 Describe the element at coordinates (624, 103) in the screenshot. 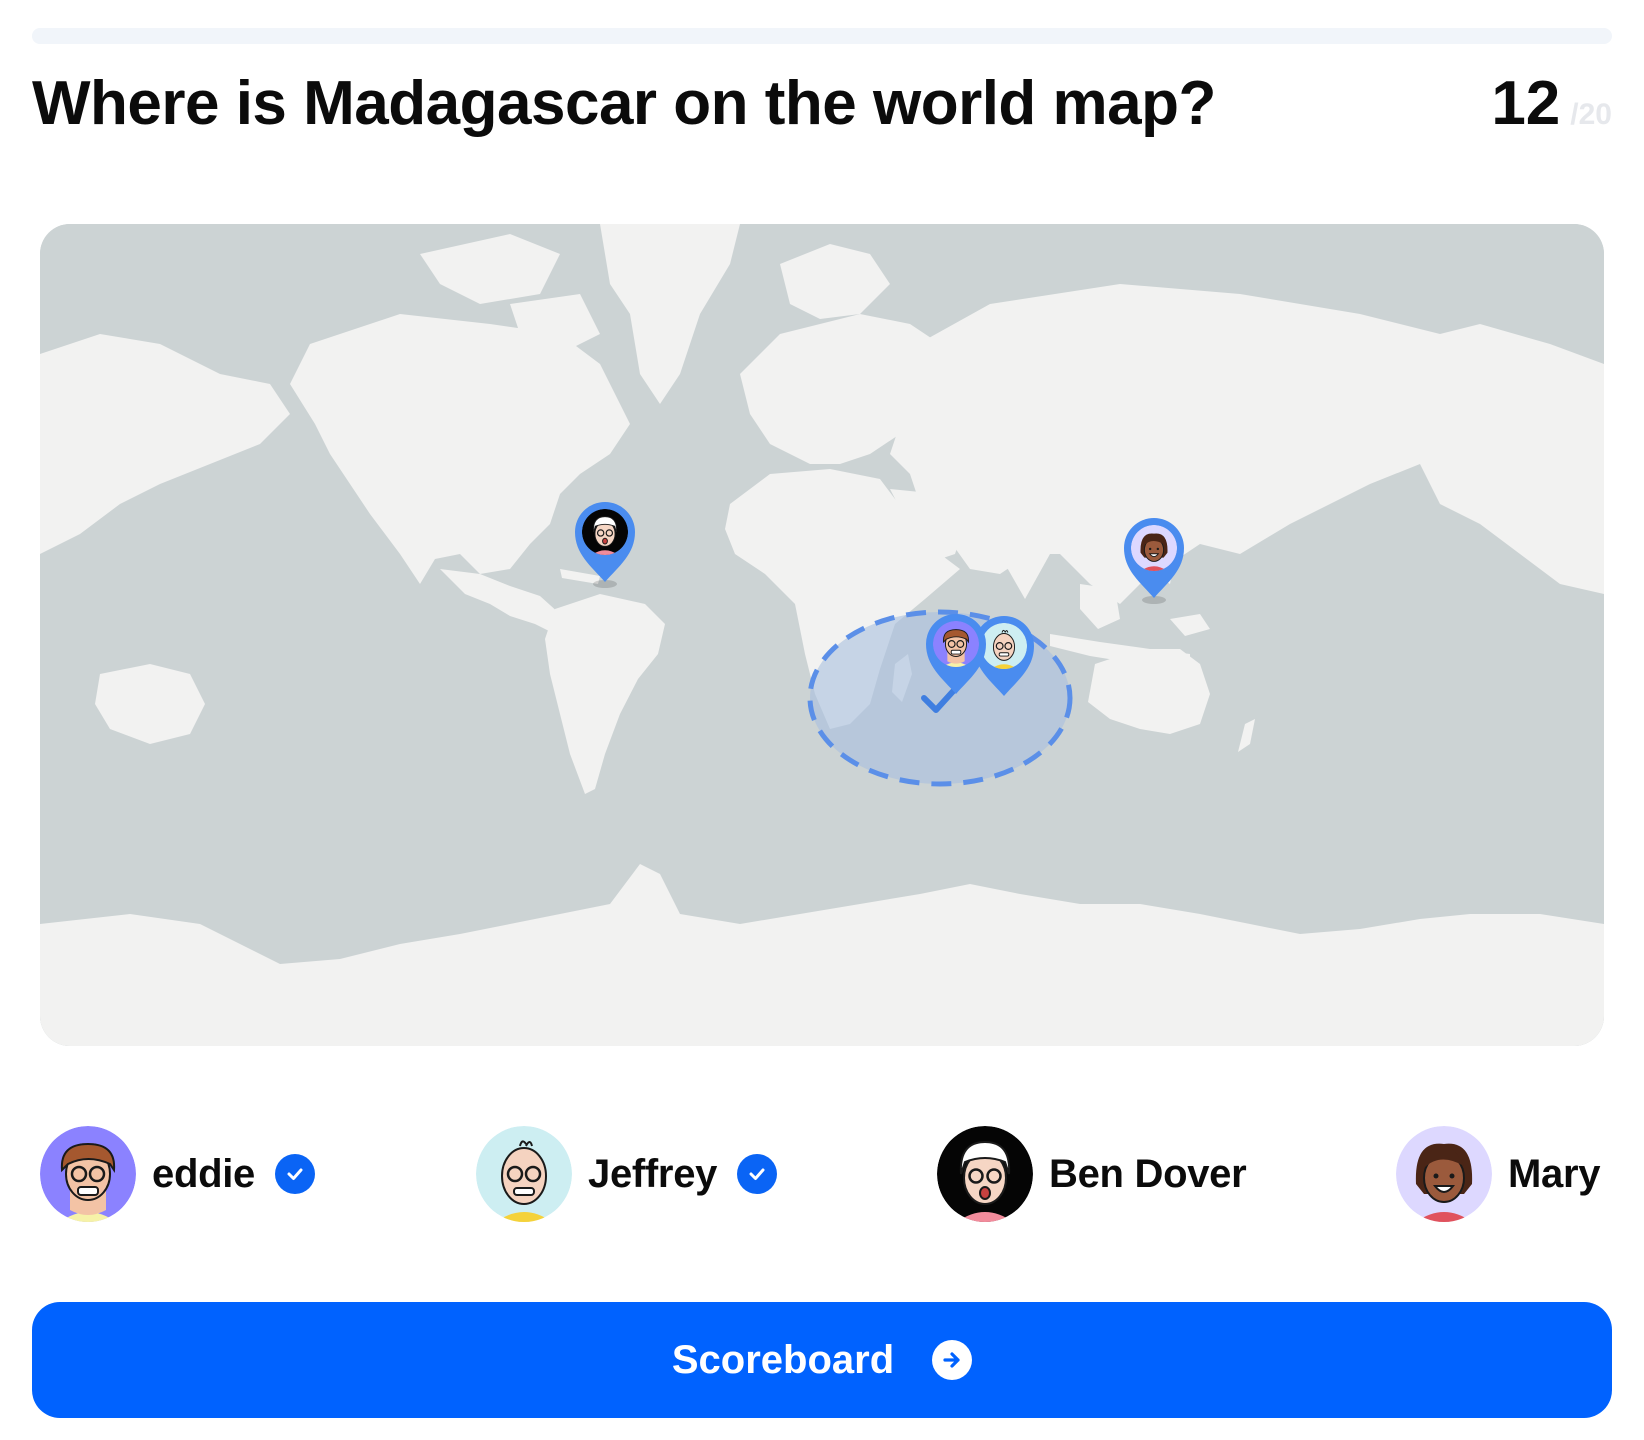

I see `question-title: Where is Madagascar on the world map?` at that location.